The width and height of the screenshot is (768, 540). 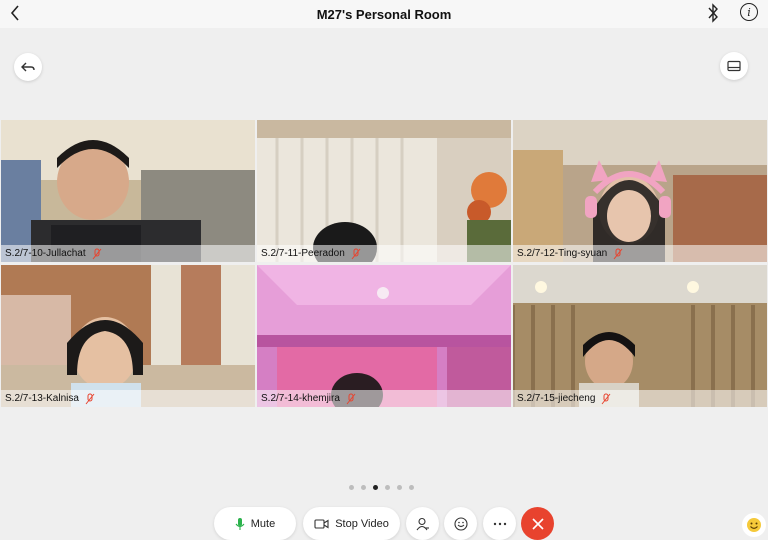 I want to click on leave-meeting-button, so click(x=537, y=523).